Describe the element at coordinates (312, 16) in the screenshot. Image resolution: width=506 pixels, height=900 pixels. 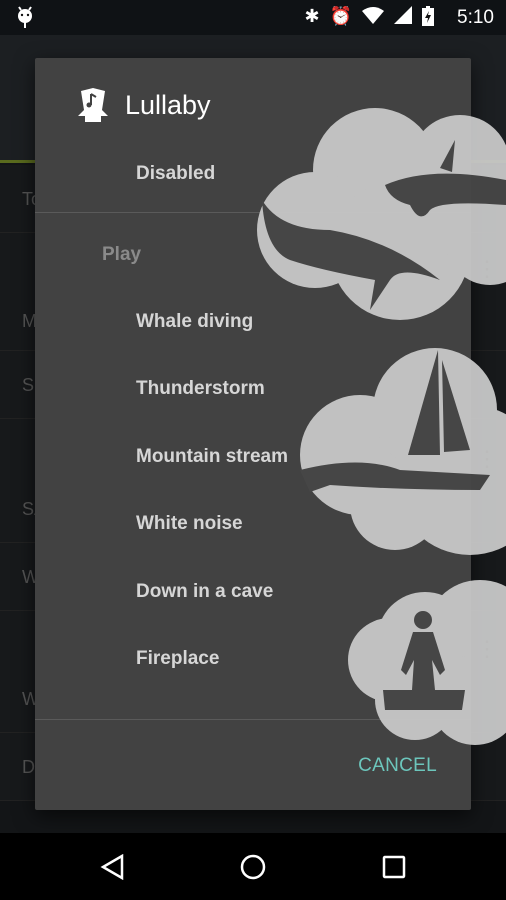
I see `bluetooth-icon: ✱` at that location.